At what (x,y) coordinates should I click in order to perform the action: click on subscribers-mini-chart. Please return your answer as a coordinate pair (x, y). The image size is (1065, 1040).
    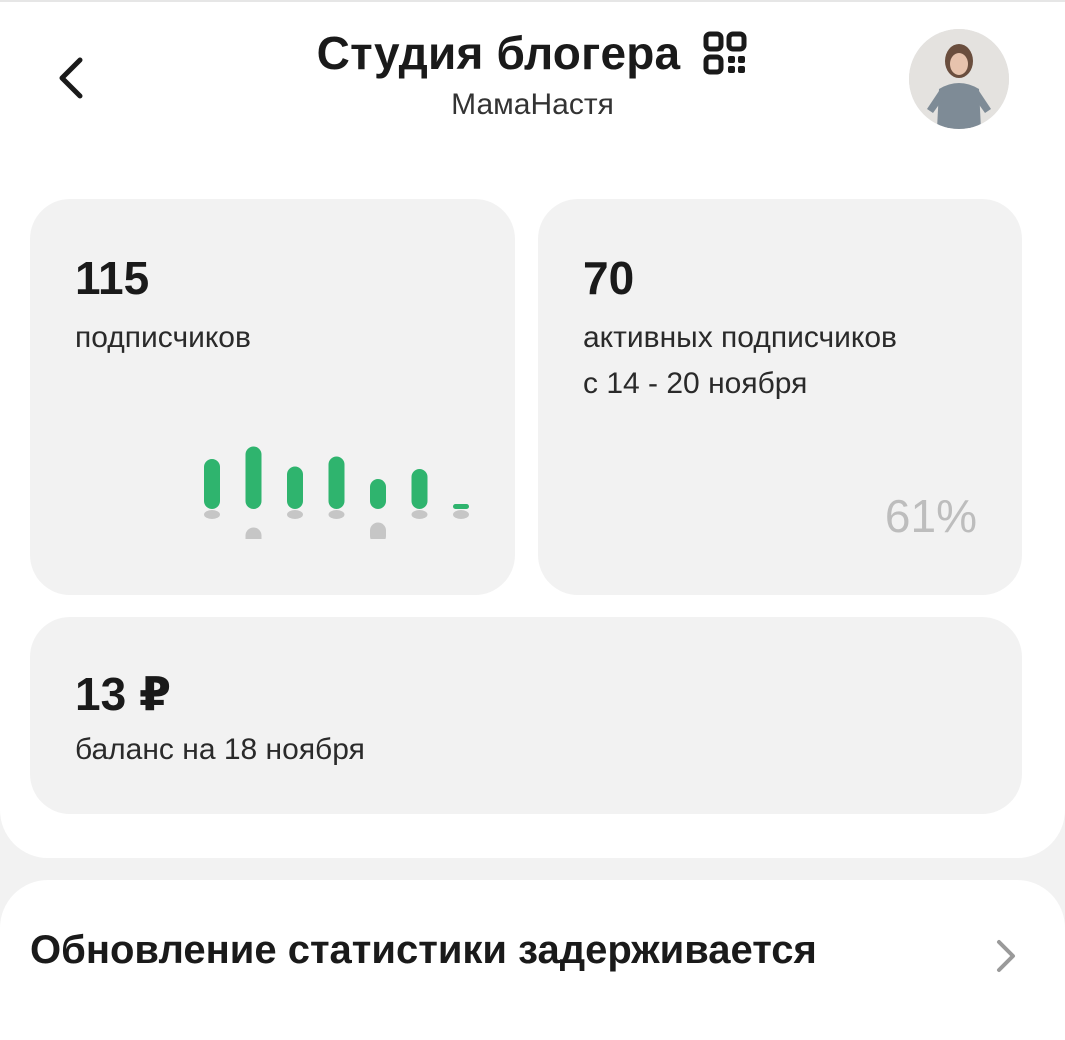
    Looking at the image, I should click on (336, 492).